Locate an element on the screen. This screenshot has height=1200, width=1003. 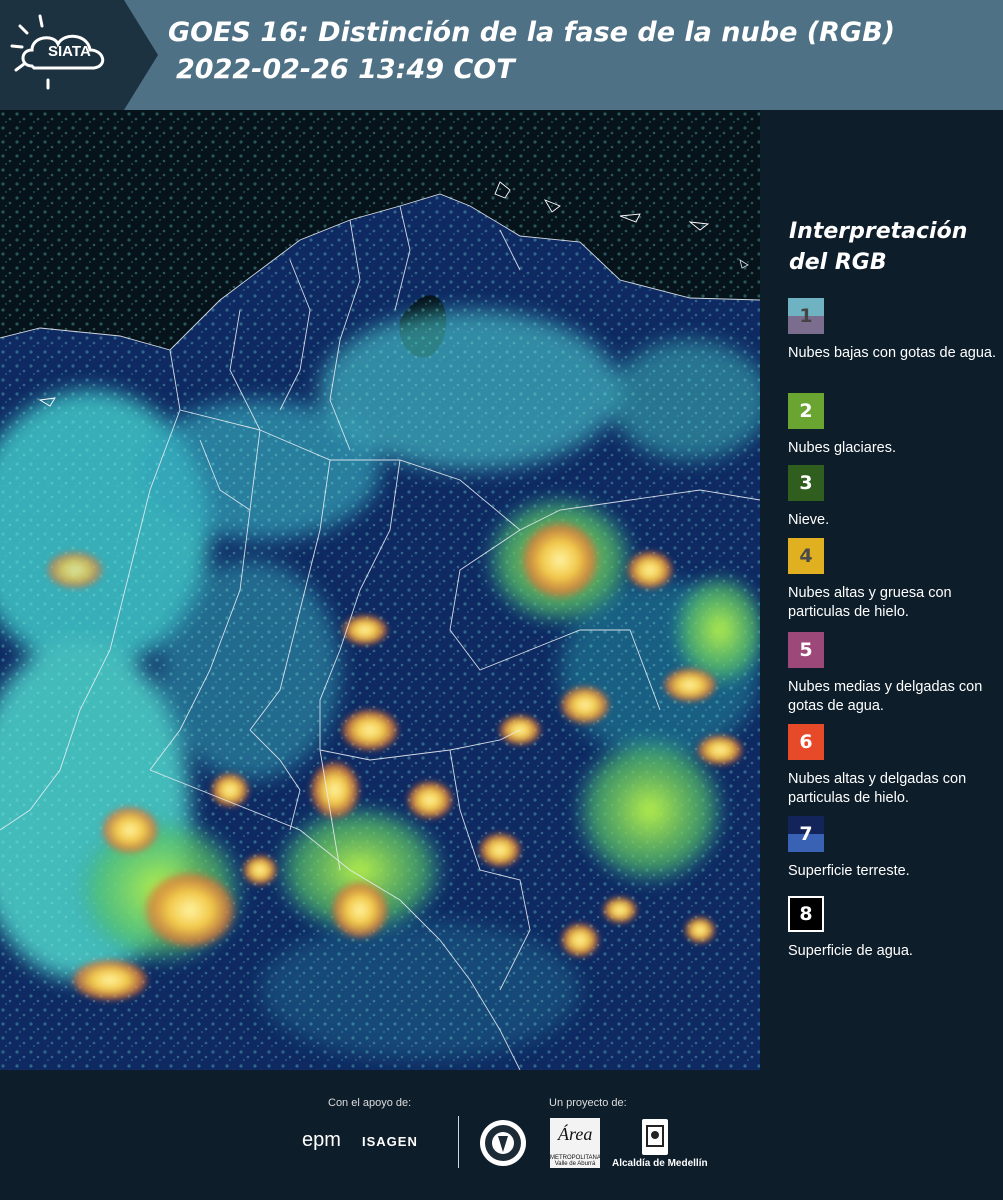
legend-item-1: 1 Nubes bajas con gotas de agua. is located at coordinates (893, 330).